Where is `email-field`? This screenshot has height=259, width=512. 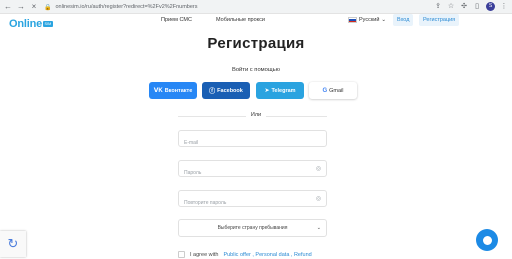 email-field is located at coordinates (252, 140).